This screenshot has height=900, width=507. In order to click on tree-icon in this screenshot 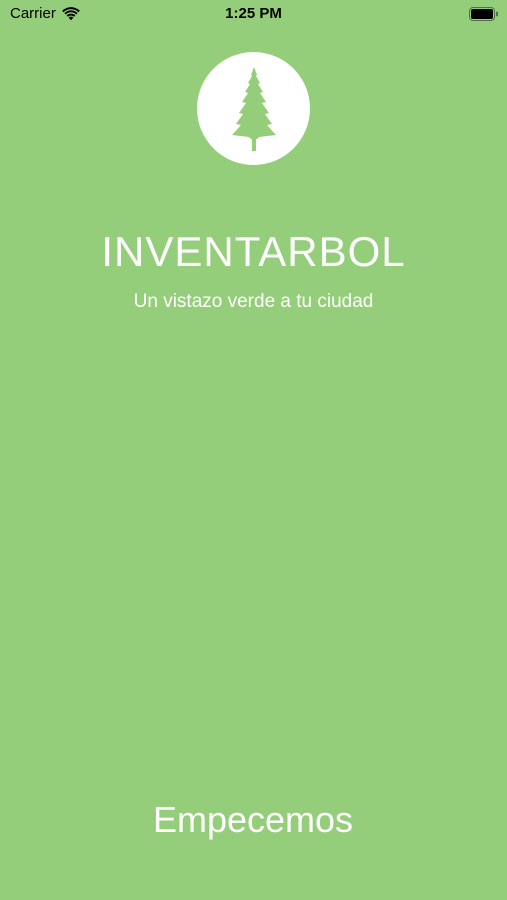, I will do `click(253, 108)`.